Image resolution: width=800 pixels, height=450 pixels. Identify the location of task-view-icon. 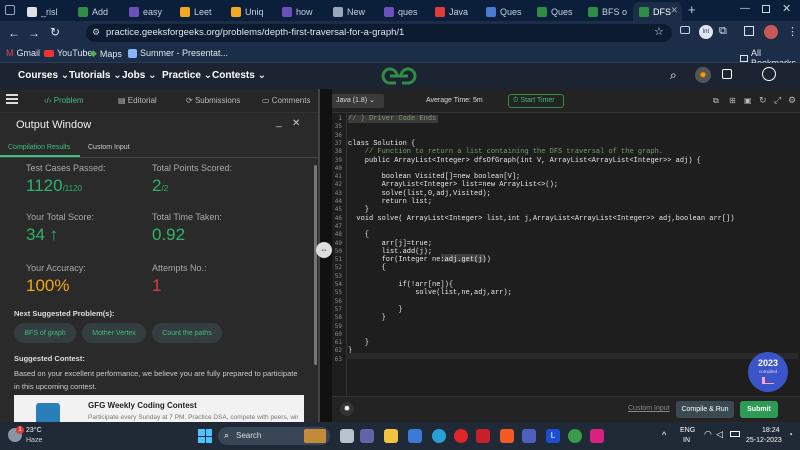
(347, 436).